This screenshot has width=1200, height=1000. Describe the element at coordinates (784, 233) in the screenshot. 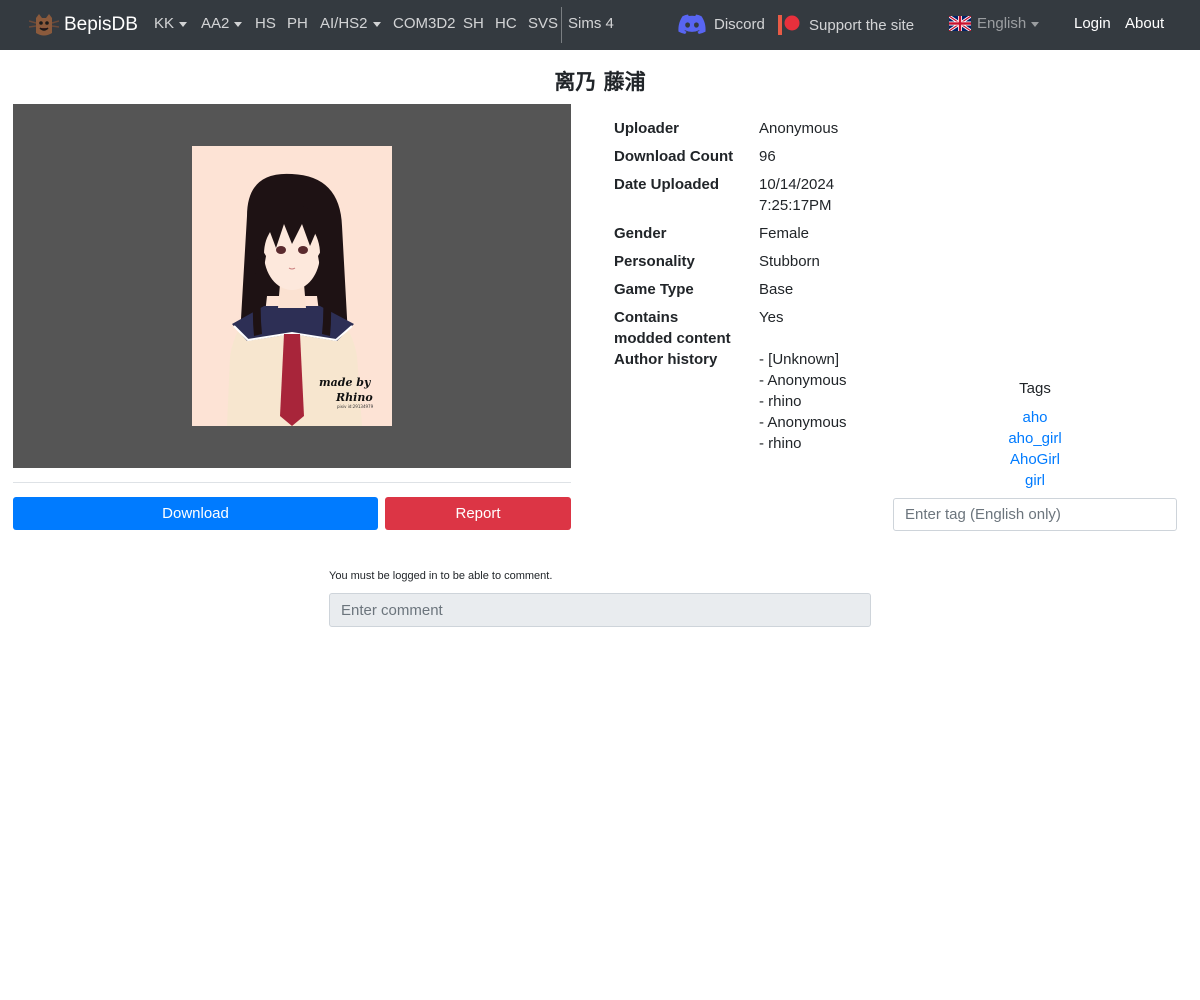

I see `gender-value: Female` at that location.